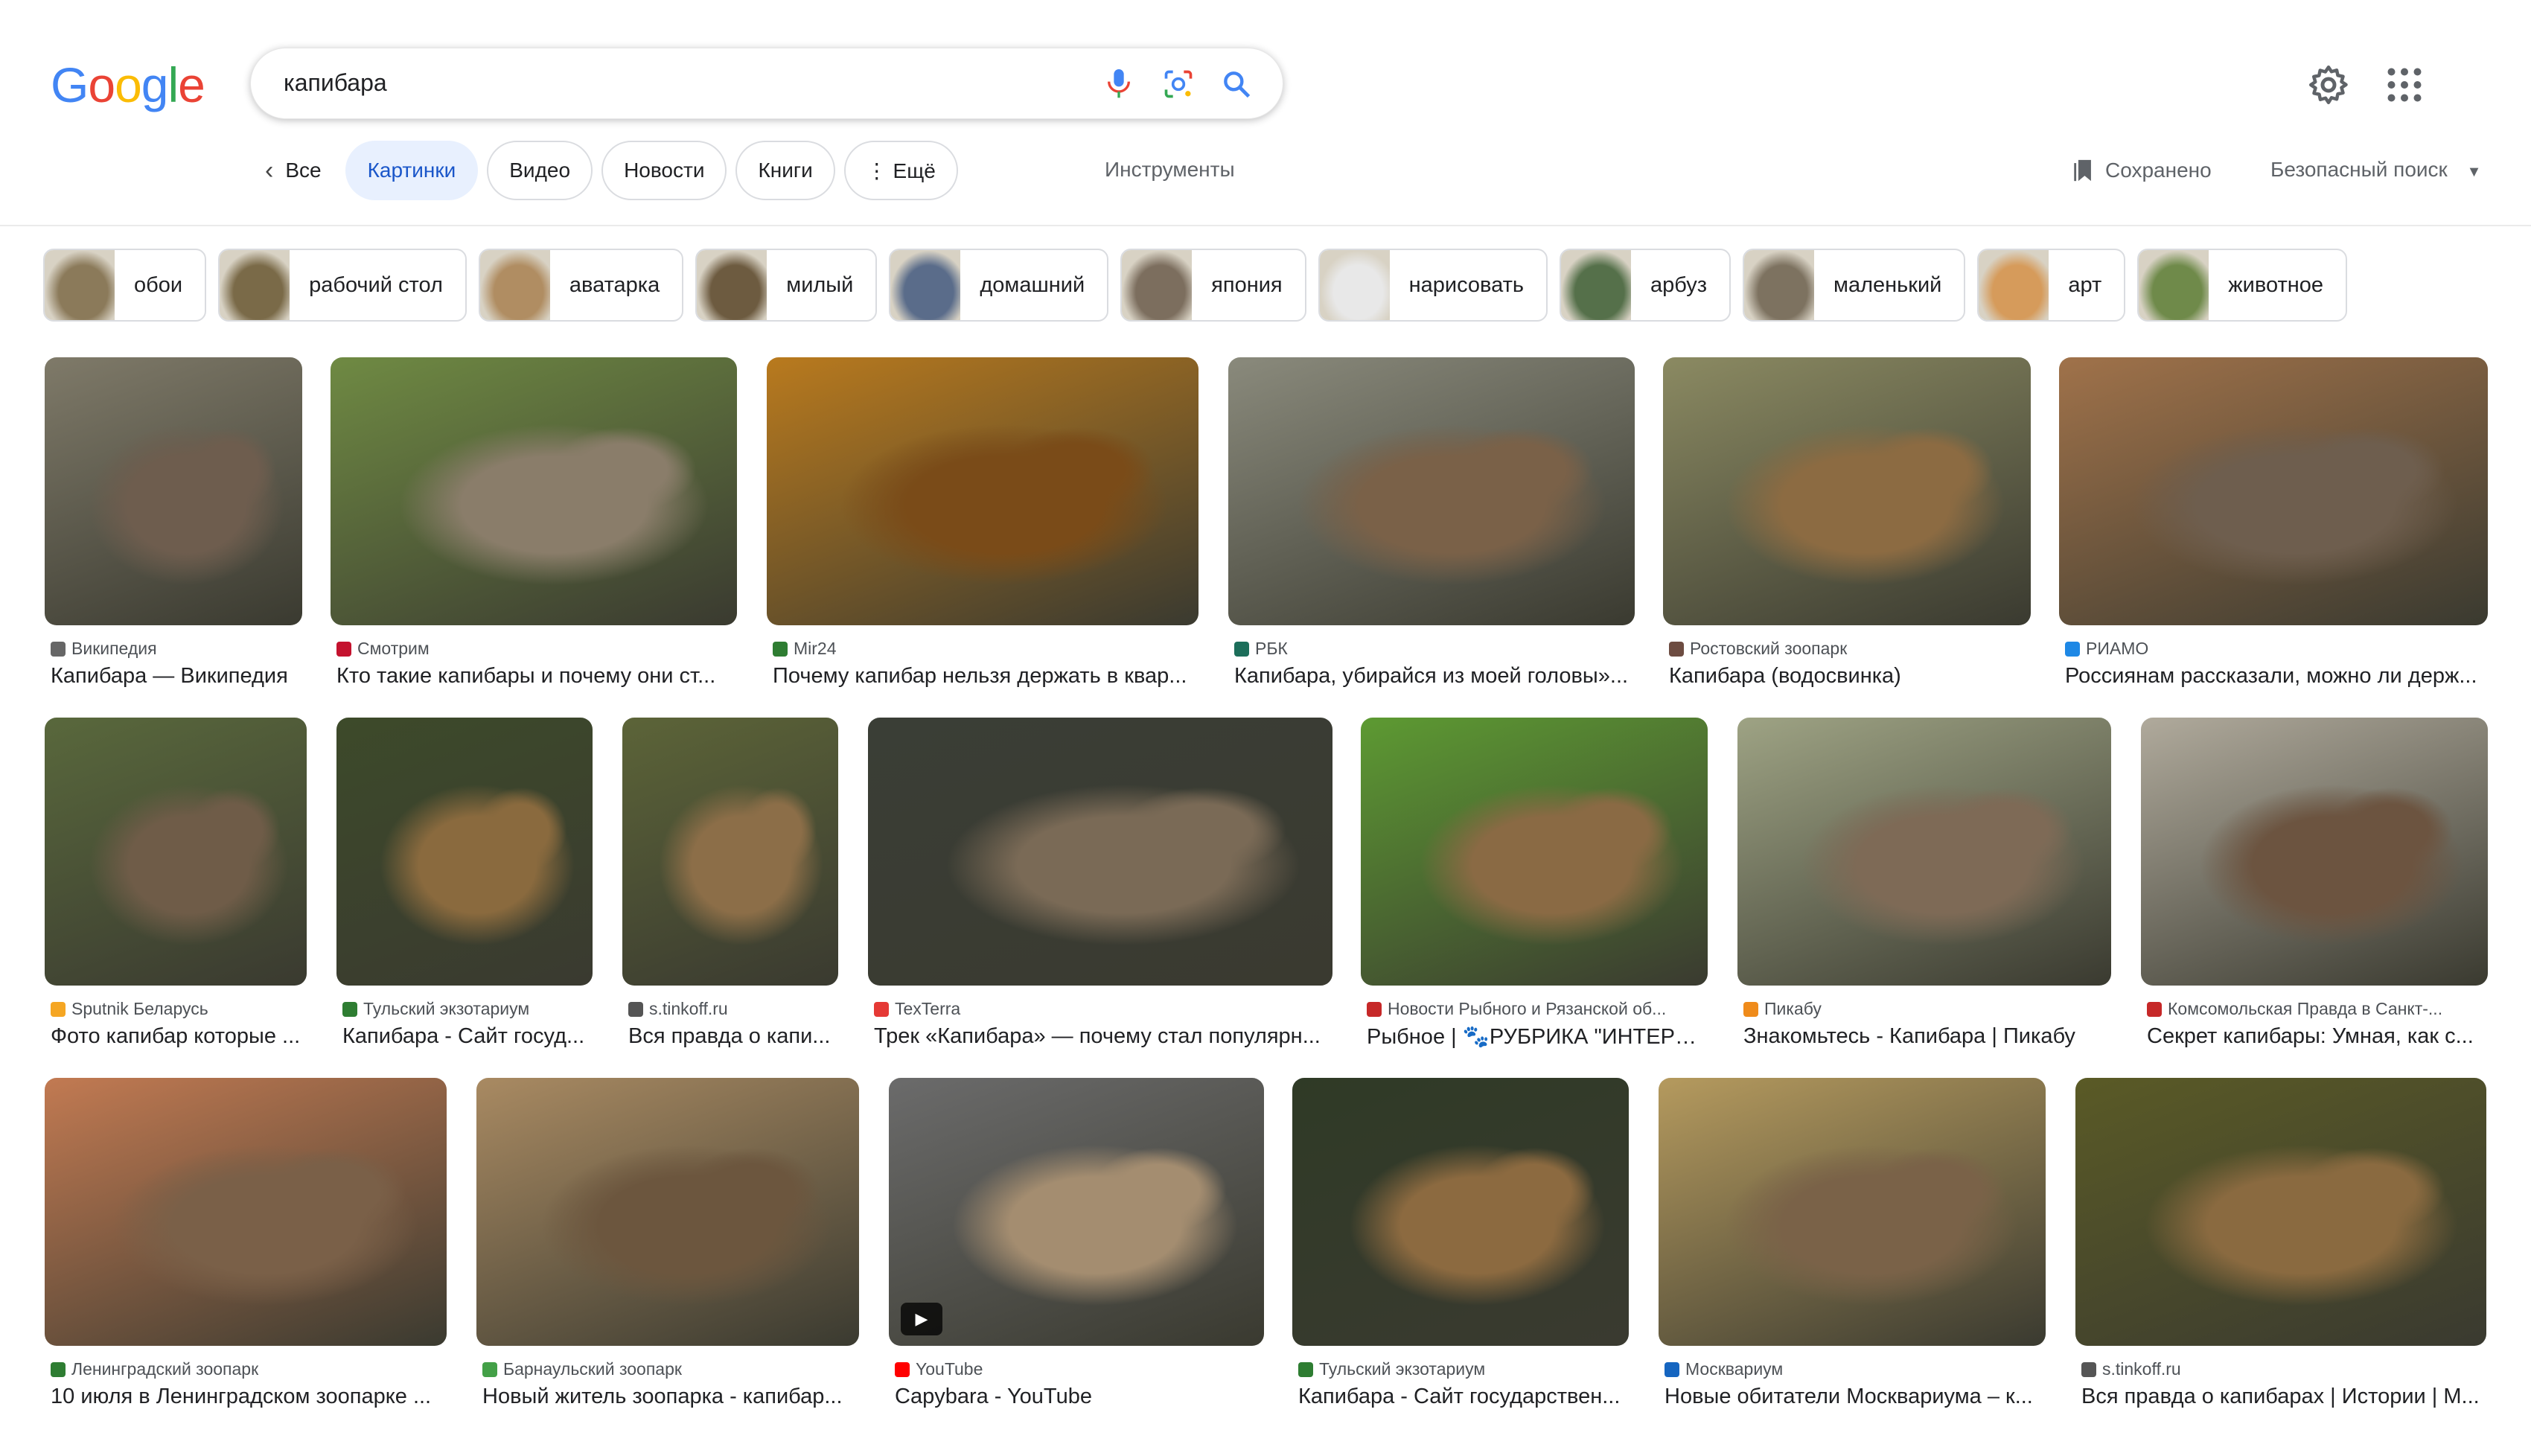 This screenshot has height=1456, width=2531. I want to click on tab-books: Книги, so click(785, 170).